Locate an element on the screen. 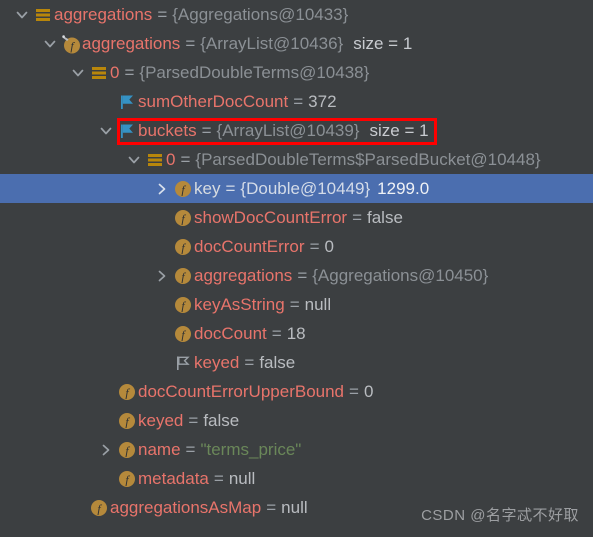 This screenshot has height=537, width=593. variable-name: metadata is located at coordinates (173, 478).